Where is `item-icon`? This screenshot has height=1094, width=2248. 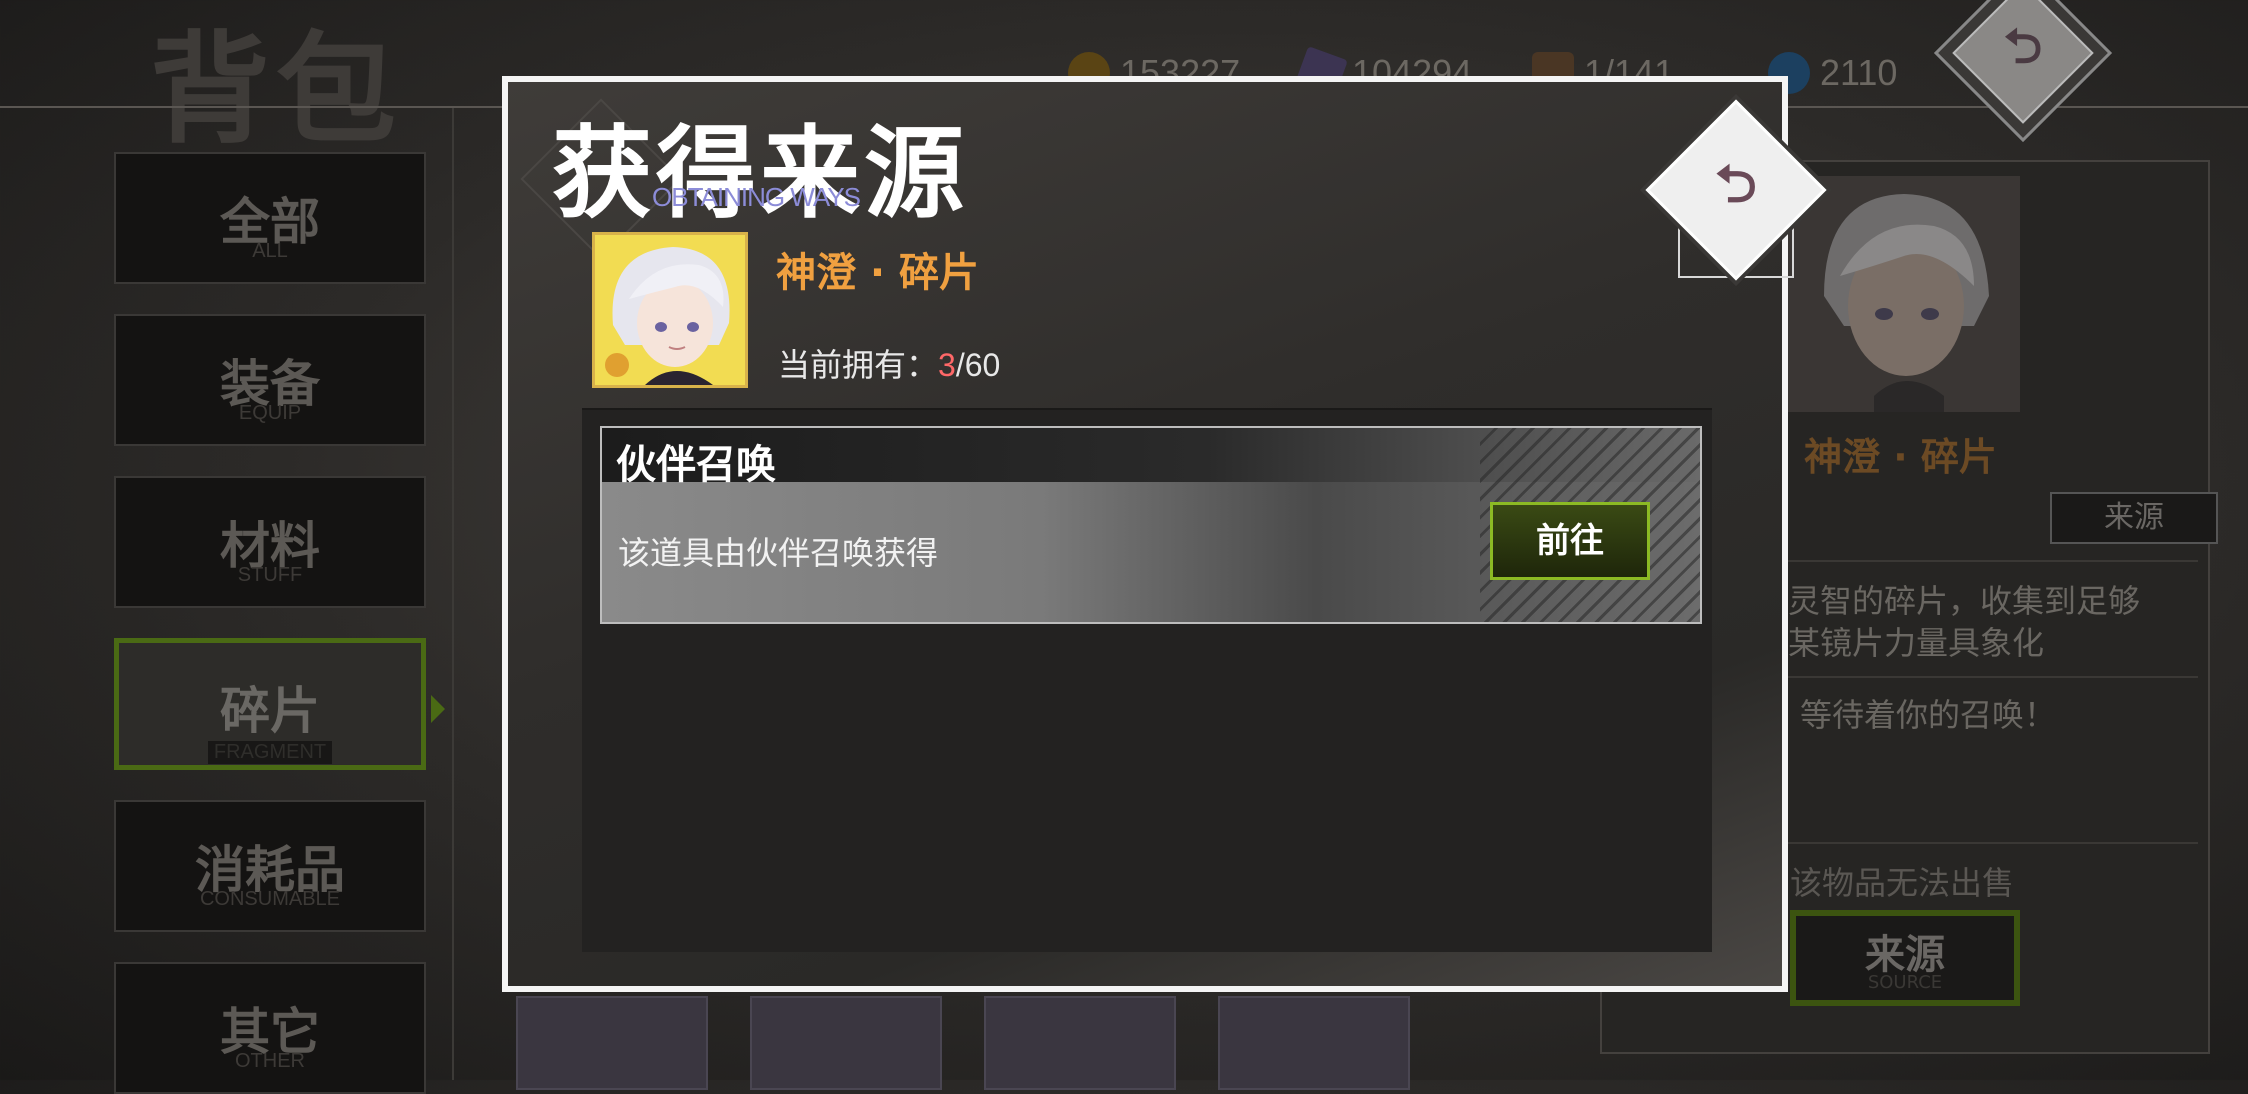 item-icon is located at coordinates (670, 310).